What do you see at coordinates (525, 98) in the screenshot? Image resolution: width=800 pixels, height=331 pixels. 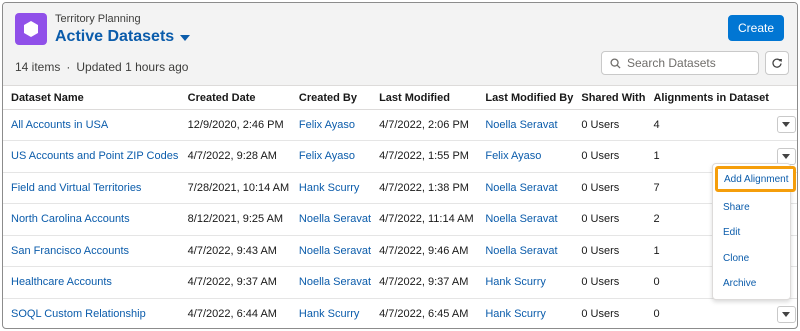 I see `column-header: Last Modified By` at bounding box center [525, 98].